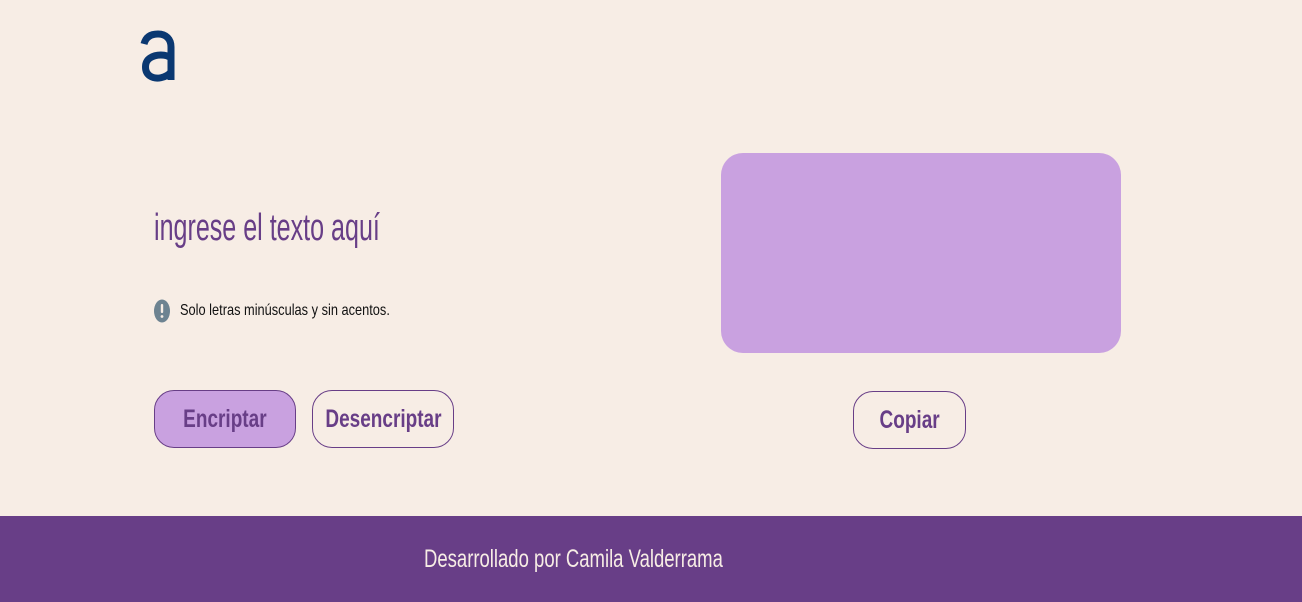  I want to click on decrypt-button-label: Desencriptar, so click(383, 418).